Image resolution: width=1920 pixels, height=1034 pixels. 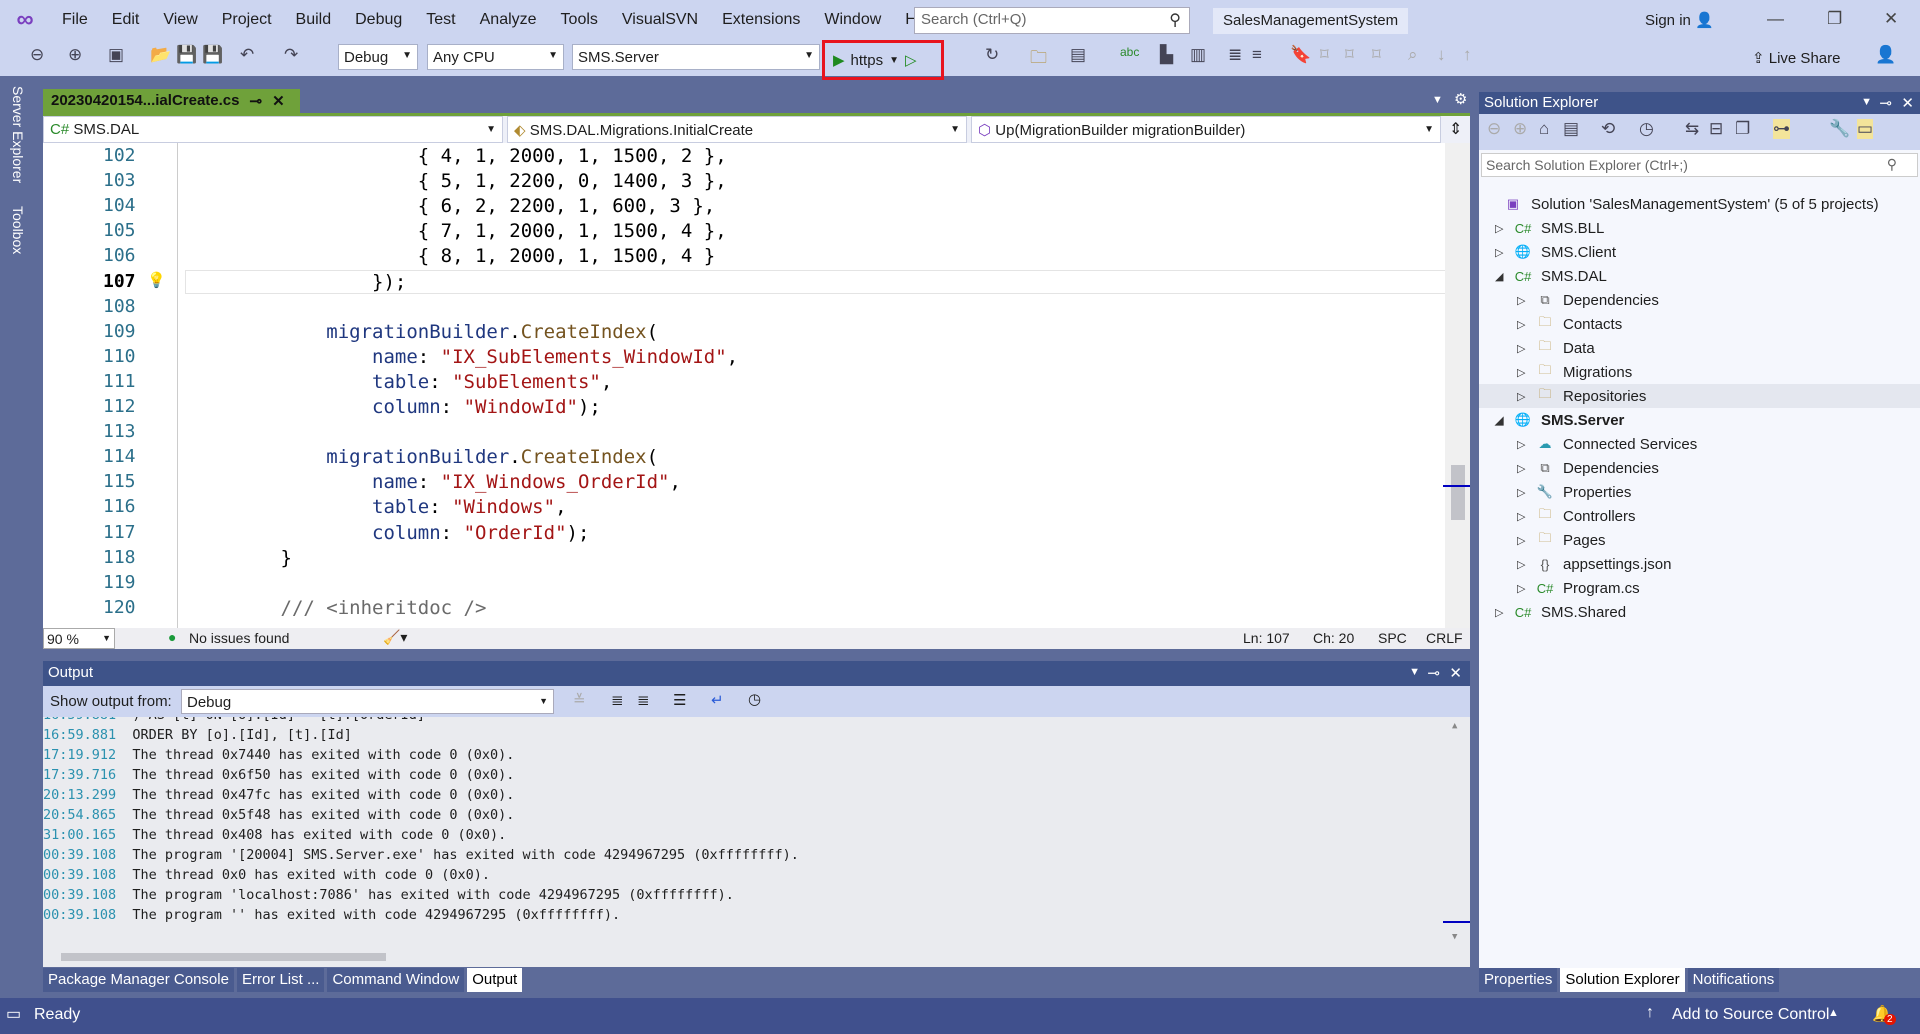 What do you see at coordinates (1699, 588) in the screenshot?
I see `tree-item: ▷ C# Program.cs` at bounding box center [1699, 588].